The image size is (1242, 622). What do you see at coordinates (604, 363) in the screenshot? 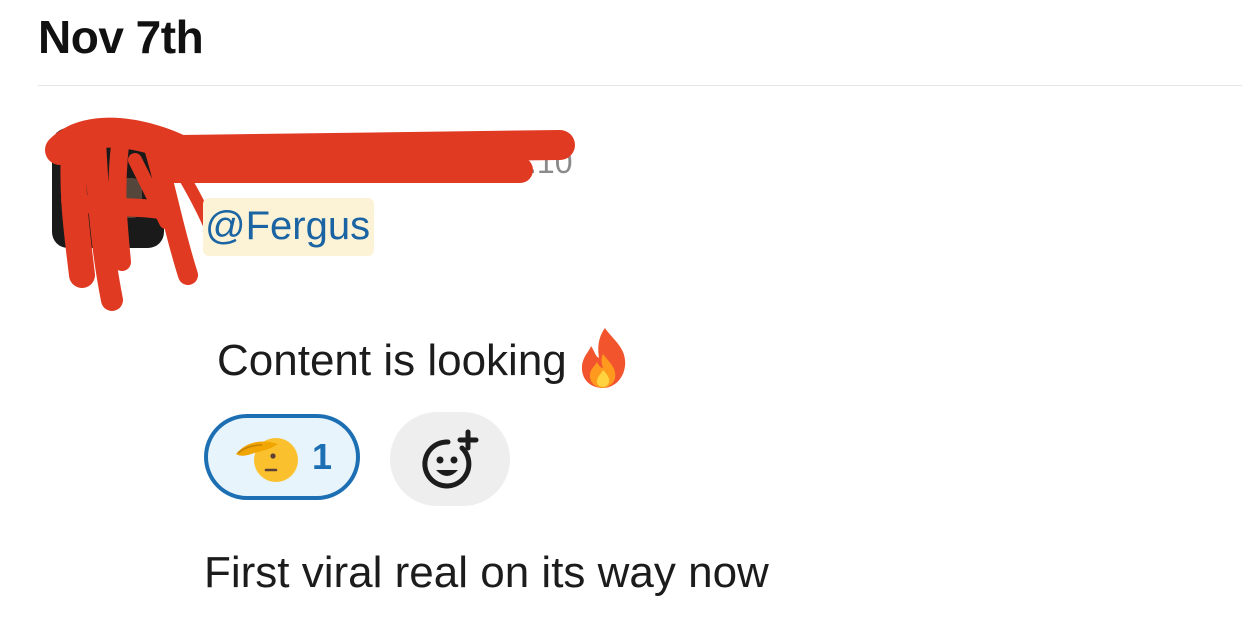
I see `fire-icon` at bounding box center [604, 363].